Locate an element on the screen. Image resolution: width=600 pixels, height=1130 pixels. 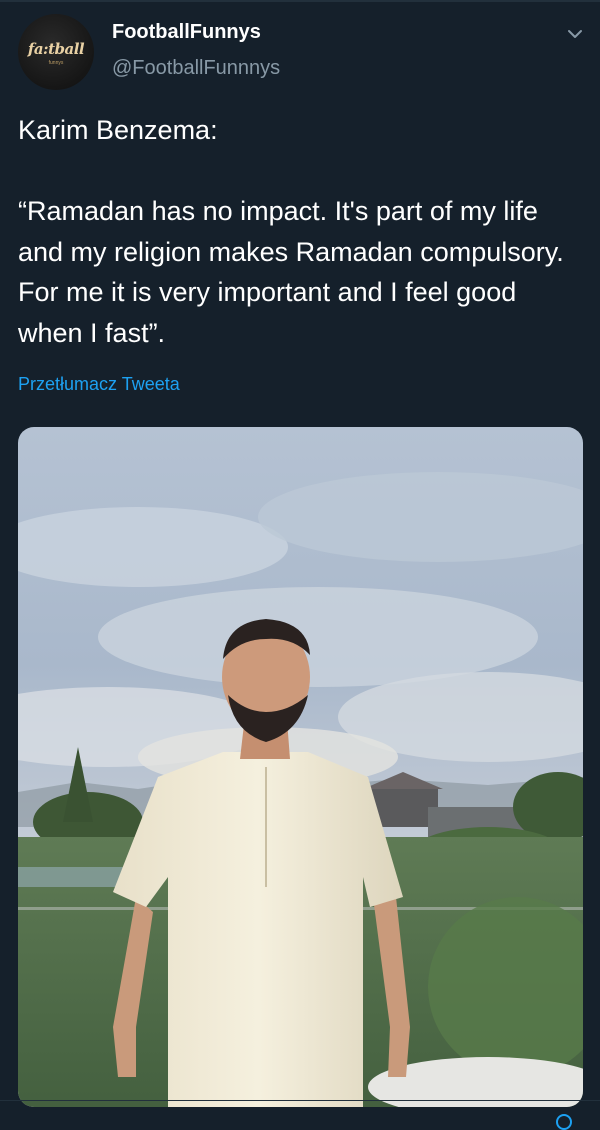
avatar-logo-text: fa:tball is located at coordinates (56, 49).